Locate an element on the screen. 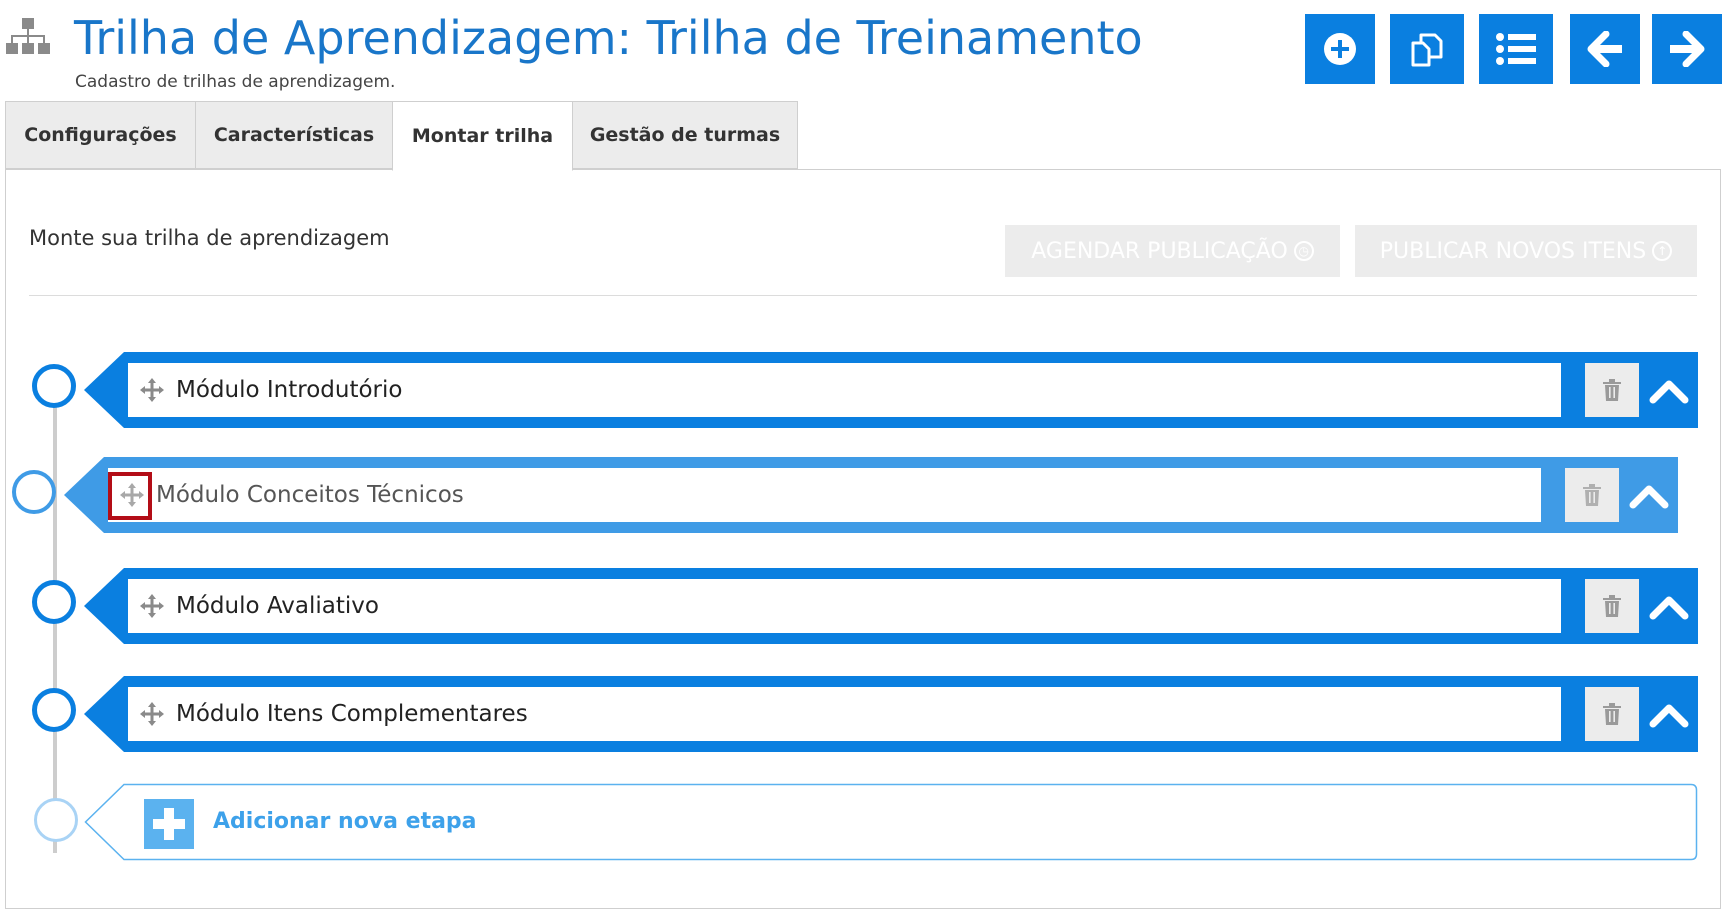 The image size is (1730, 909). copy-button is located at coordinates (1427, 49).